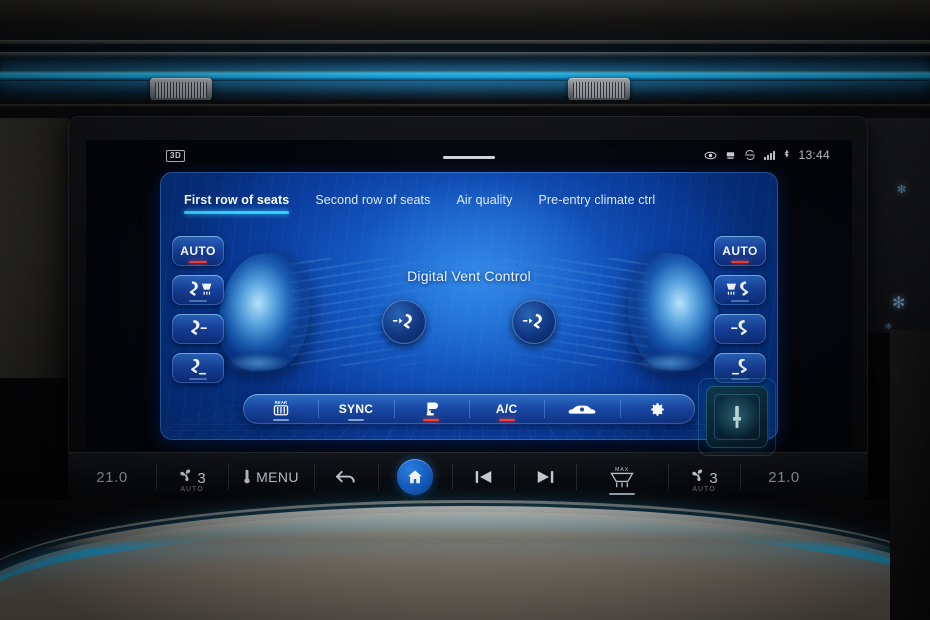 Image resolution: width=930 pixels, height=620 pixels. I want to click on airflow-feet-left-button, so click(198, 368).